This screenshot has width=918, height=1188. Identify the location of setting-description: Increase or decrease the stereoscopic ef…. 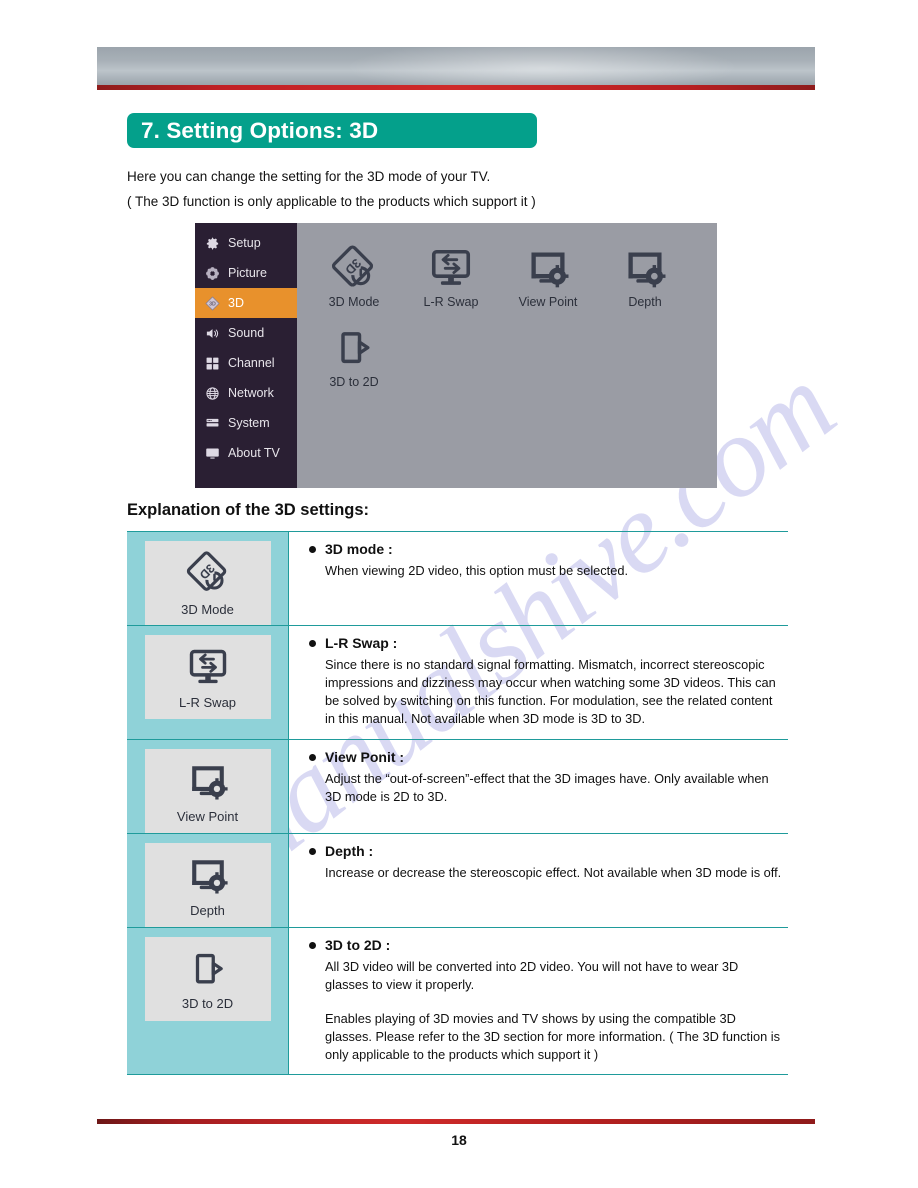
(553, 872).